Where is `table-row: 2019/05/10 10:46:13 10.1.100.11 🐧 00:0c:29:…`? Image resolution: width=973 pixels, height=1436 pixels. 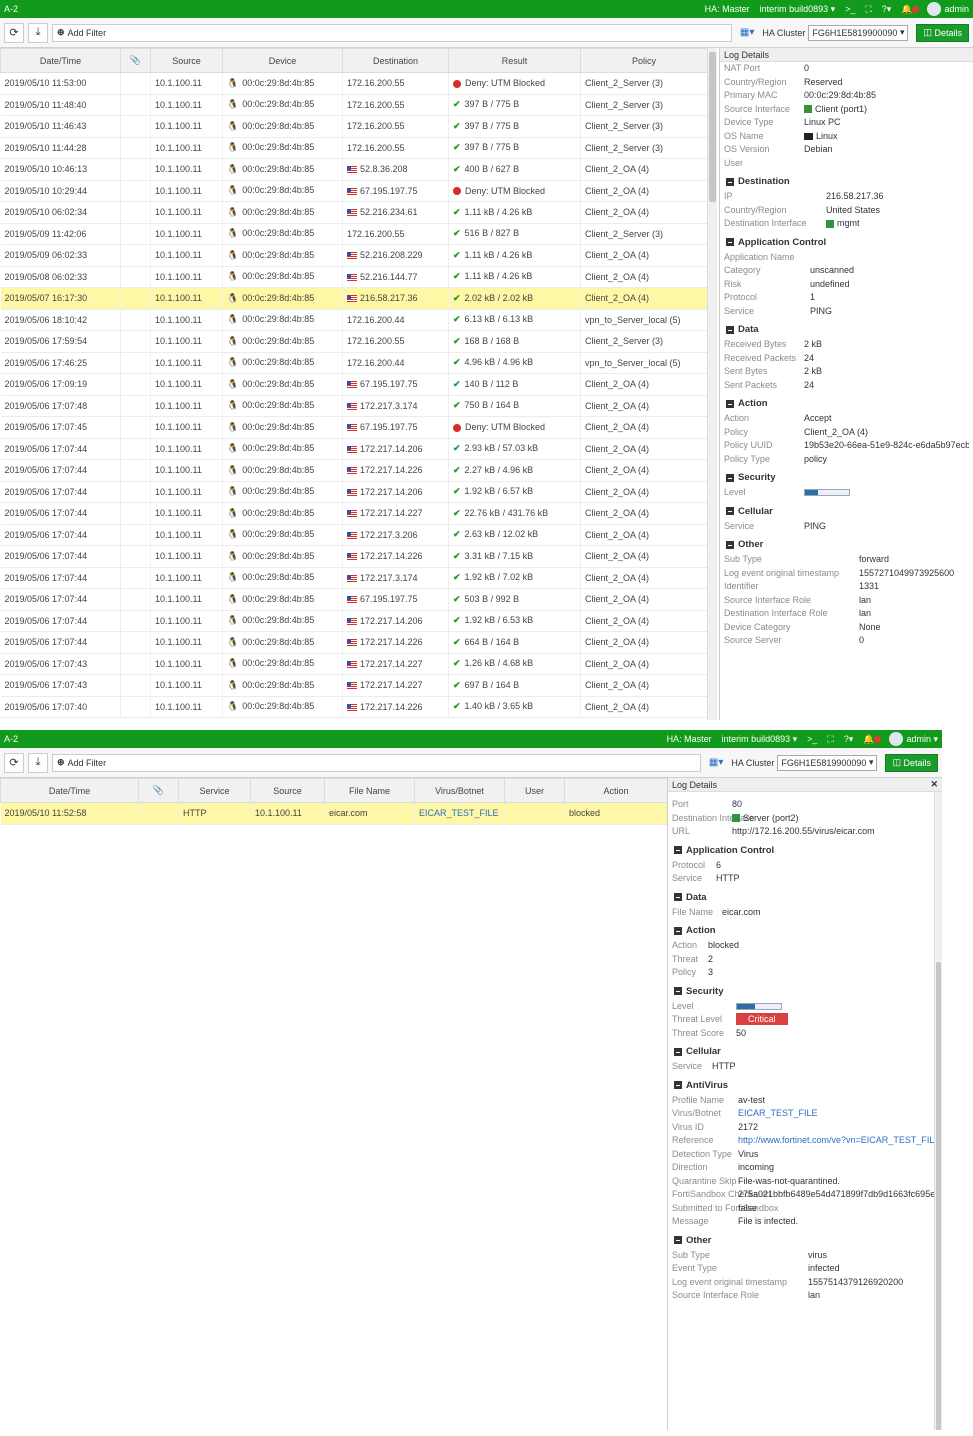 table-row: 2019/05/10 10:46:13 10.1.100.11 🐧 00:0c:29:… is located at coordinates (354, 169).